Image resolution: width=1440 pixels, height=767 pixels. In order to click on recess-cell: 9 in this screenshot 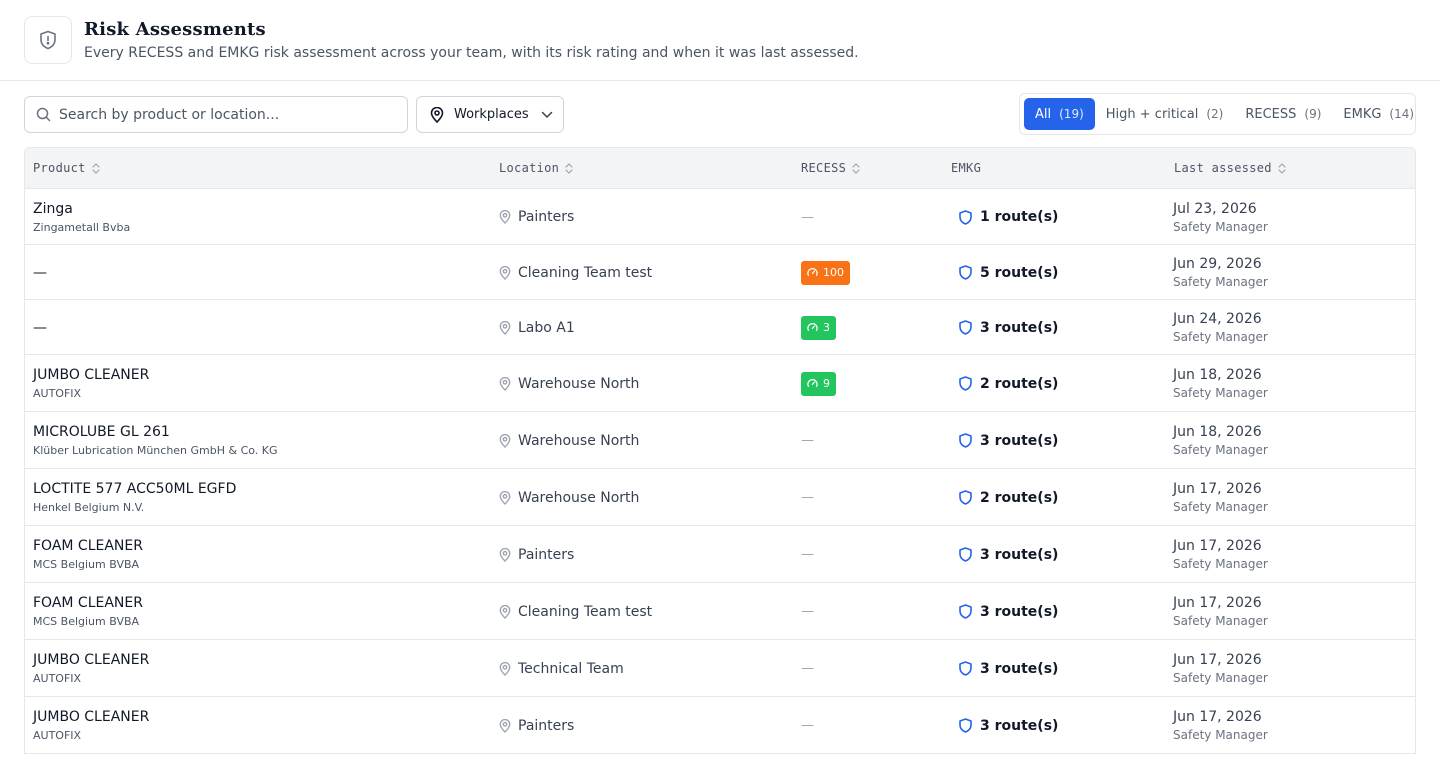, I will do `click(818, 383)`.